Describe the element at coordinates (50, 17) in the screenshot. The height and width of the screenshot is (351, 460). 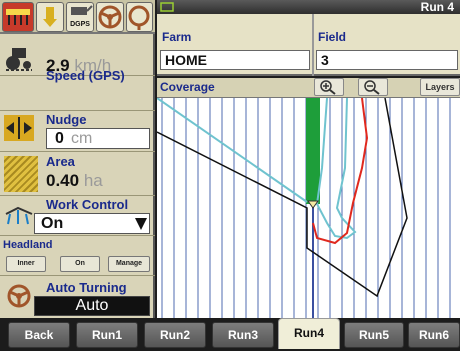
I see `guidance-icon` at that location.